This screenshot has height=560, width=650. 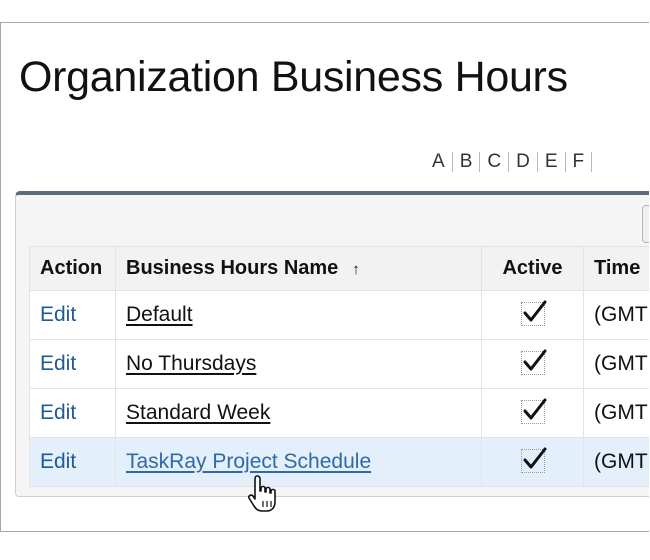 I want to click on alphabet-filter-c: C, so click(x=494, y=162).